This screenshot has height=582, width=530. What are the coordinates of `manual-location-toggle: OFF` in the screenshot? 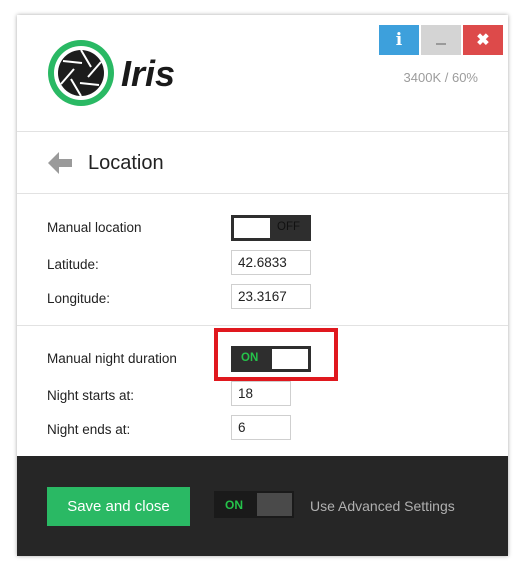 It's located at (271, 228).